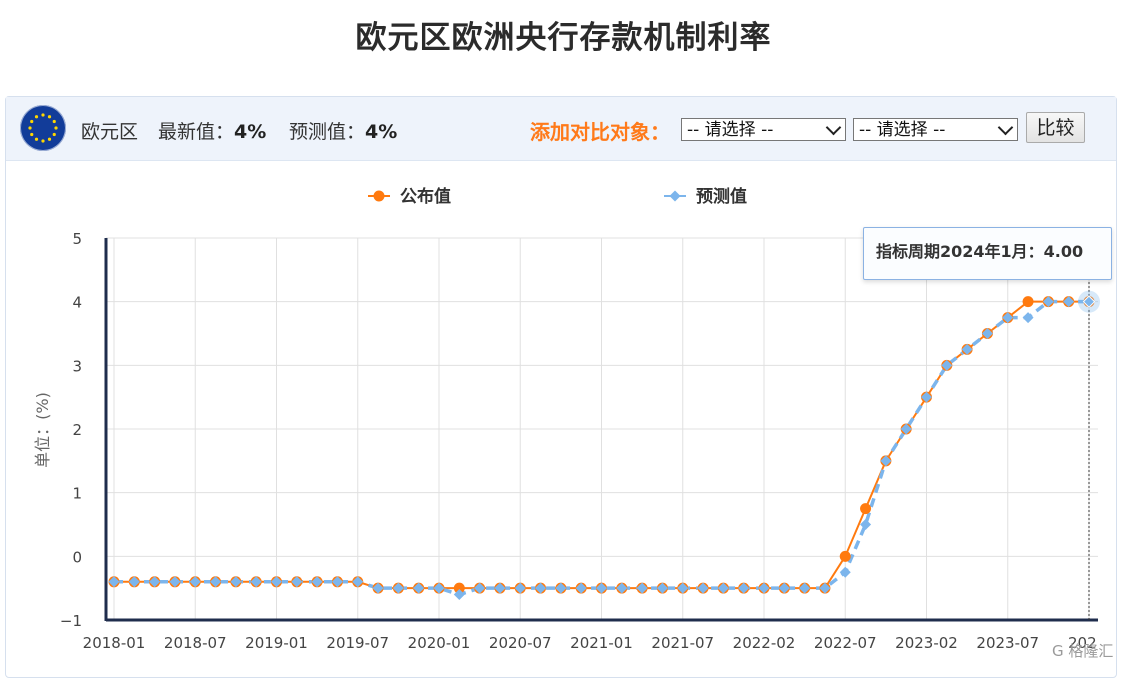 The width and height of the screenshot is (1127, 678). What do you see at coordinates (600, 132) in the screenshot?
I see `add-comparison-label: 添加对比对象：` at bounding box center [600, 132].